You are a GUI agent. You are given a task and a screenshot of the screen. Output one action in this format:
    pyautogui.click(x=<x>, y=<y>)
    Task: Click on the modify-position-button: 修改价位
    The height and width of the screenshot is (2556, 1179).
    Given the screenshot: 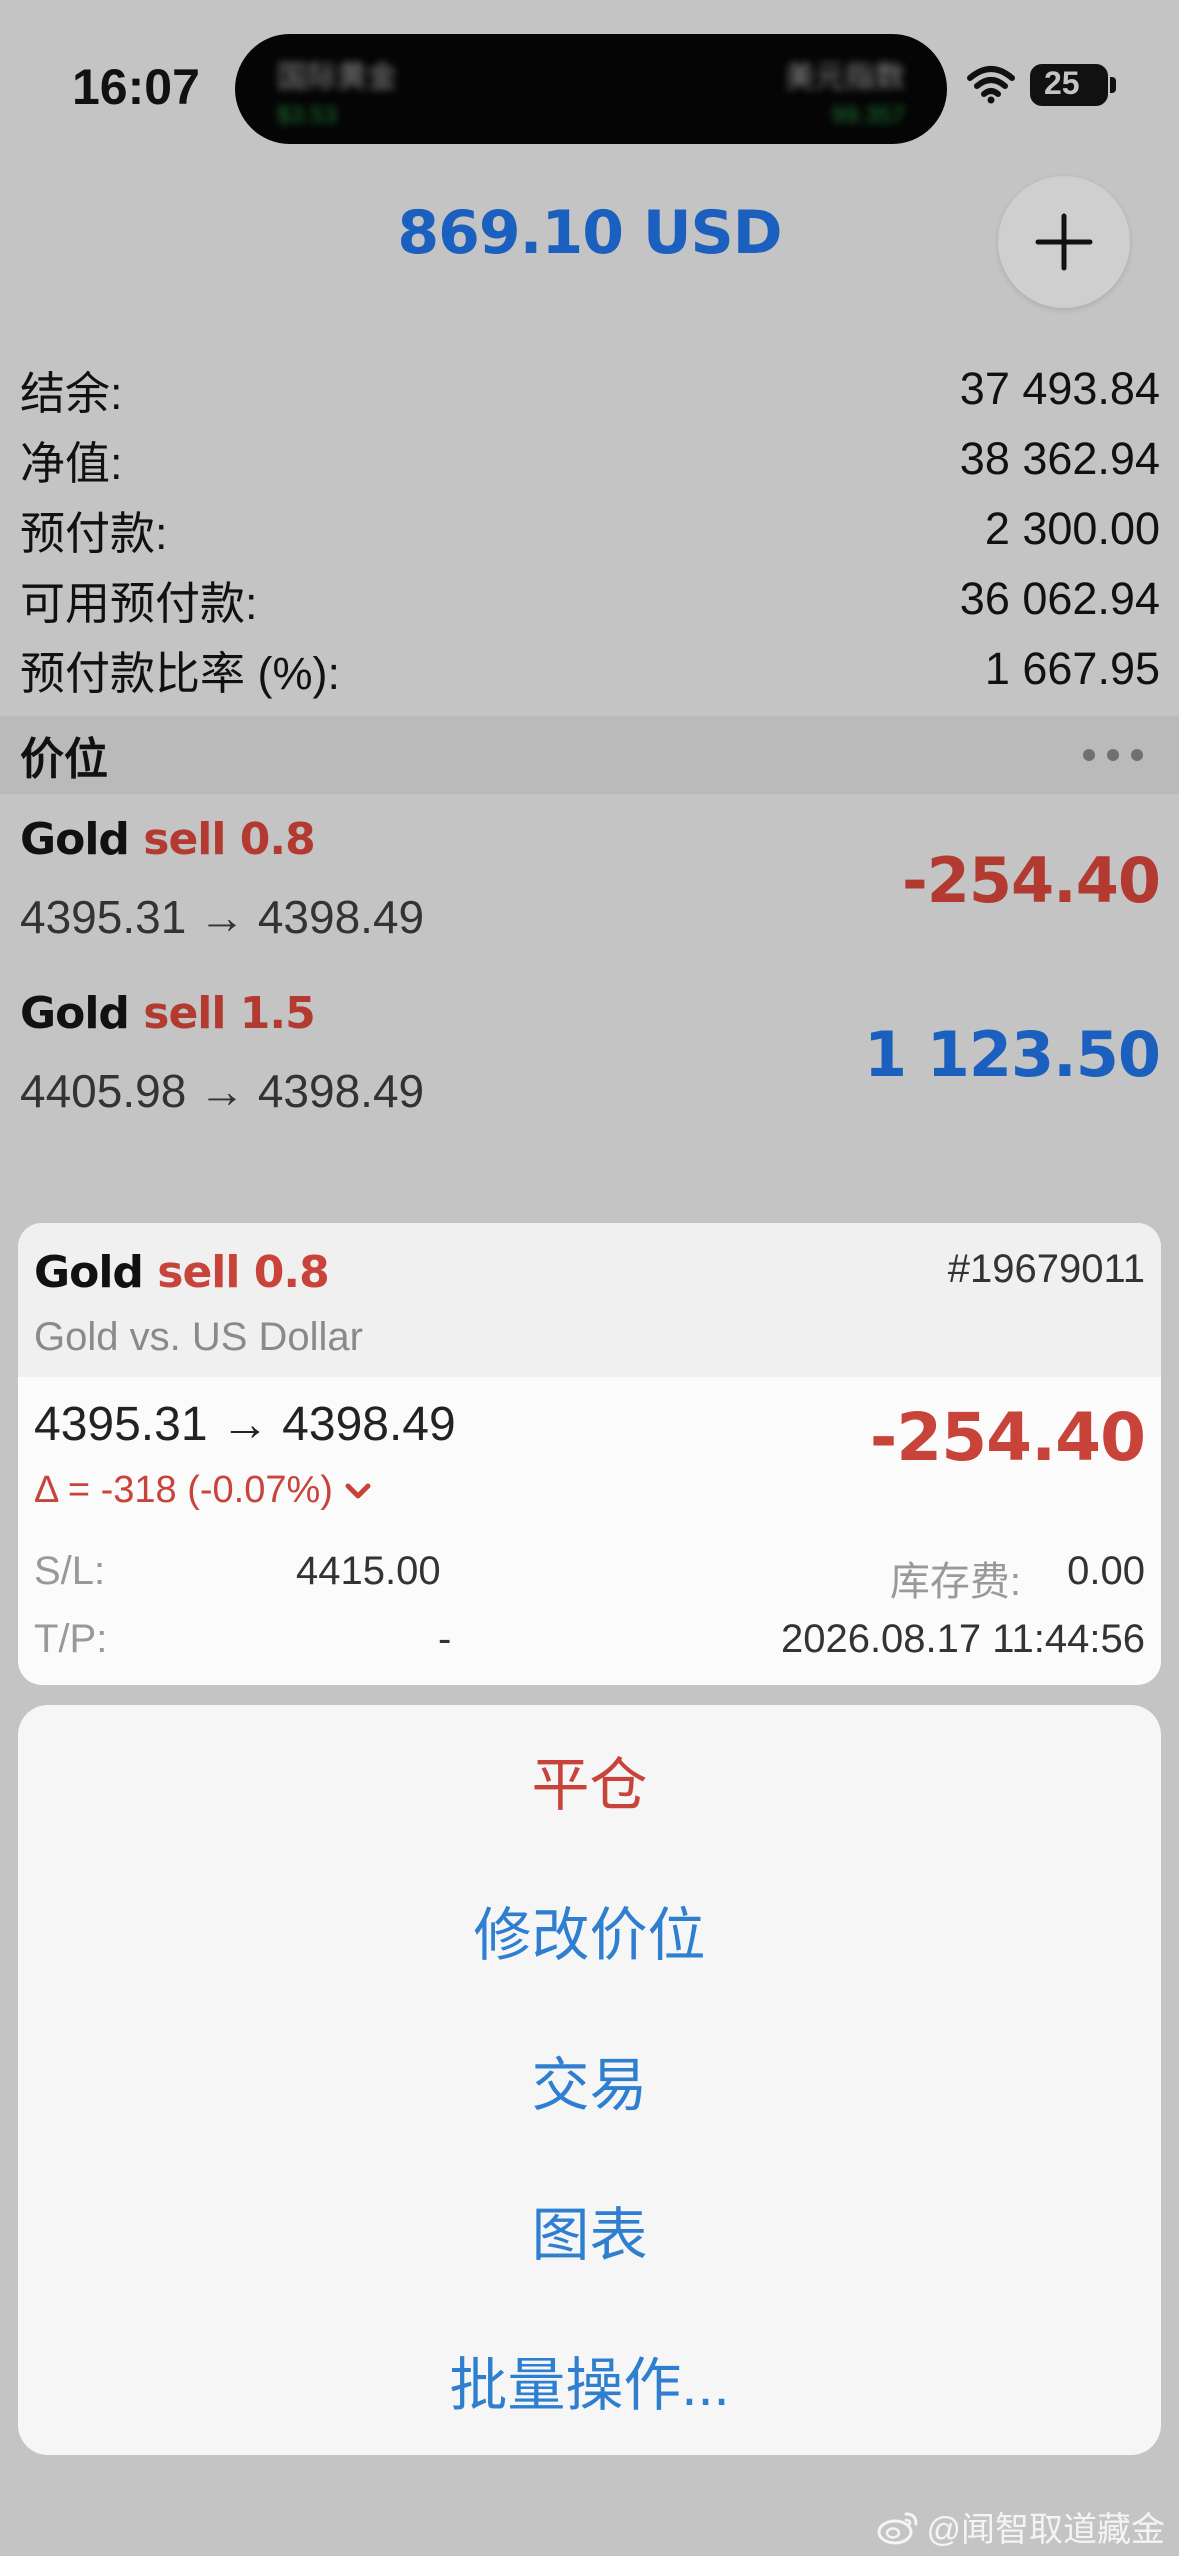 What is the action you would take?
    pyautogui.click(x=589, y=1930)
    